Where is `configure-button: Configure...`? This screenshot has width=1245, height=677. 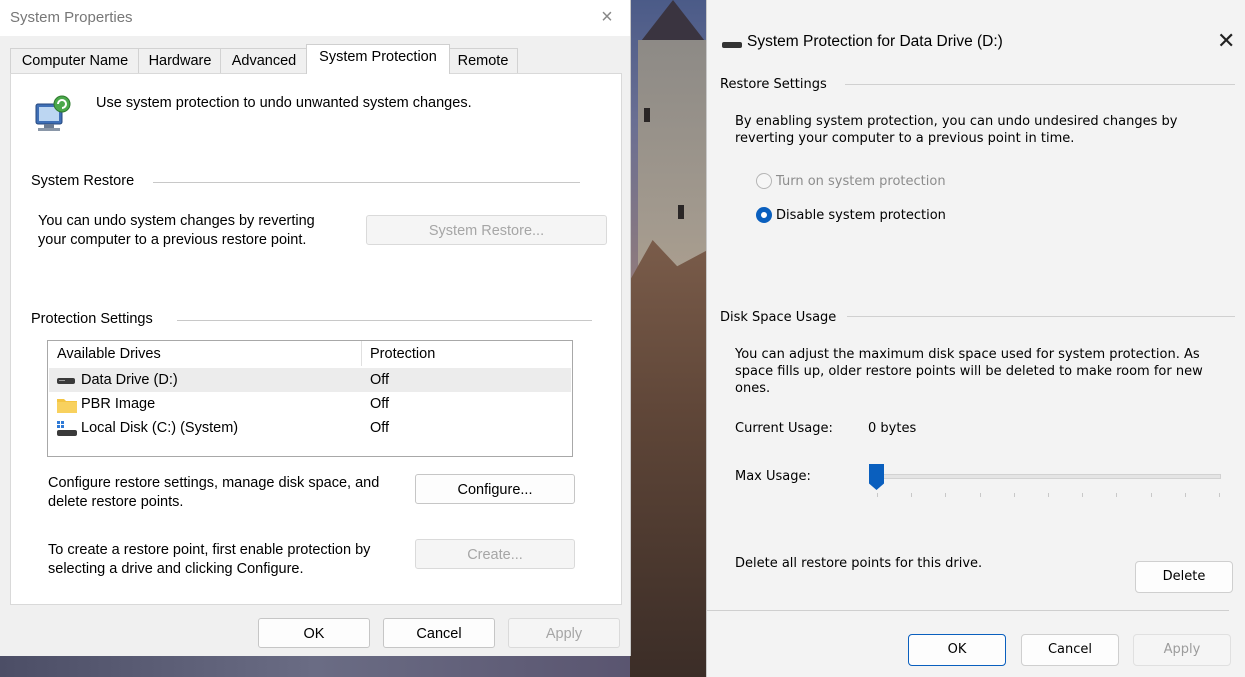 configure-button: Configure... is located at coordinates (495, 489).